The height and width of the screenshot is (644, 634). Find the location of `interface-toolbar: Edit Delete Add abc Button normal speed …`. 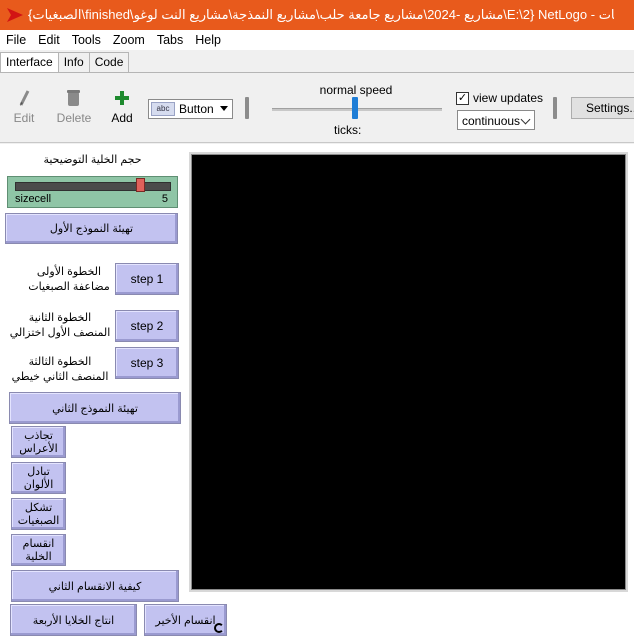

interface-toolbar: Edit Delete Add abc Button normal speed … is located at coordinates (317, 108).